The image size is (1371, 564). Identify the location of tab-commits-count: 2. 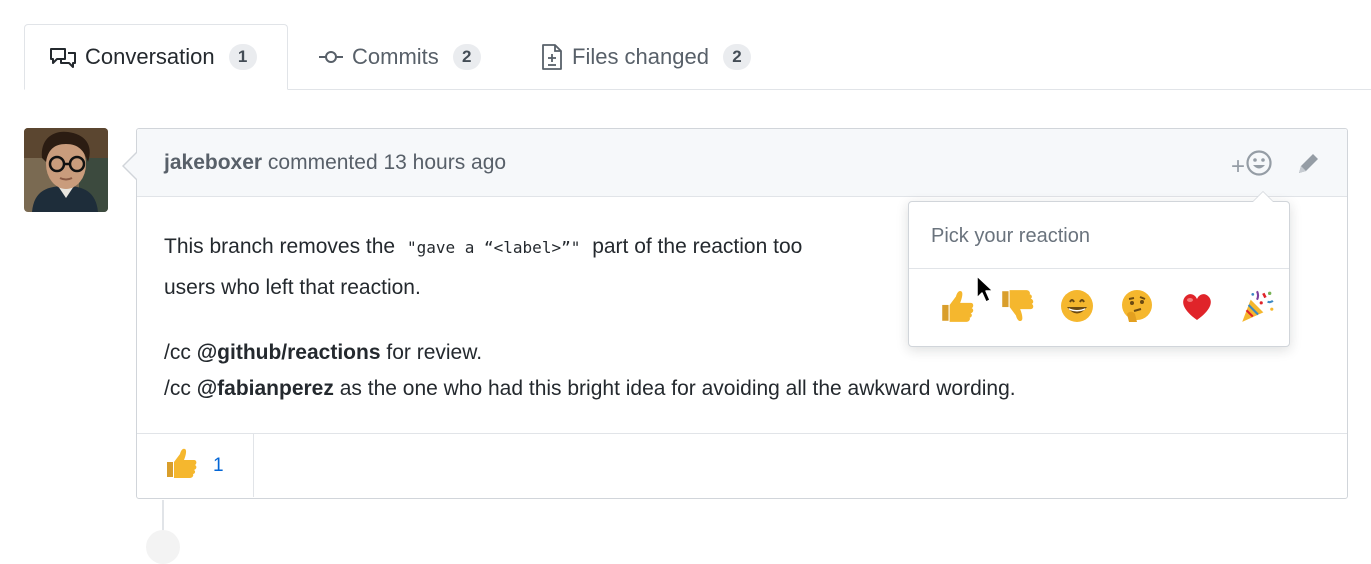
(466, 57).